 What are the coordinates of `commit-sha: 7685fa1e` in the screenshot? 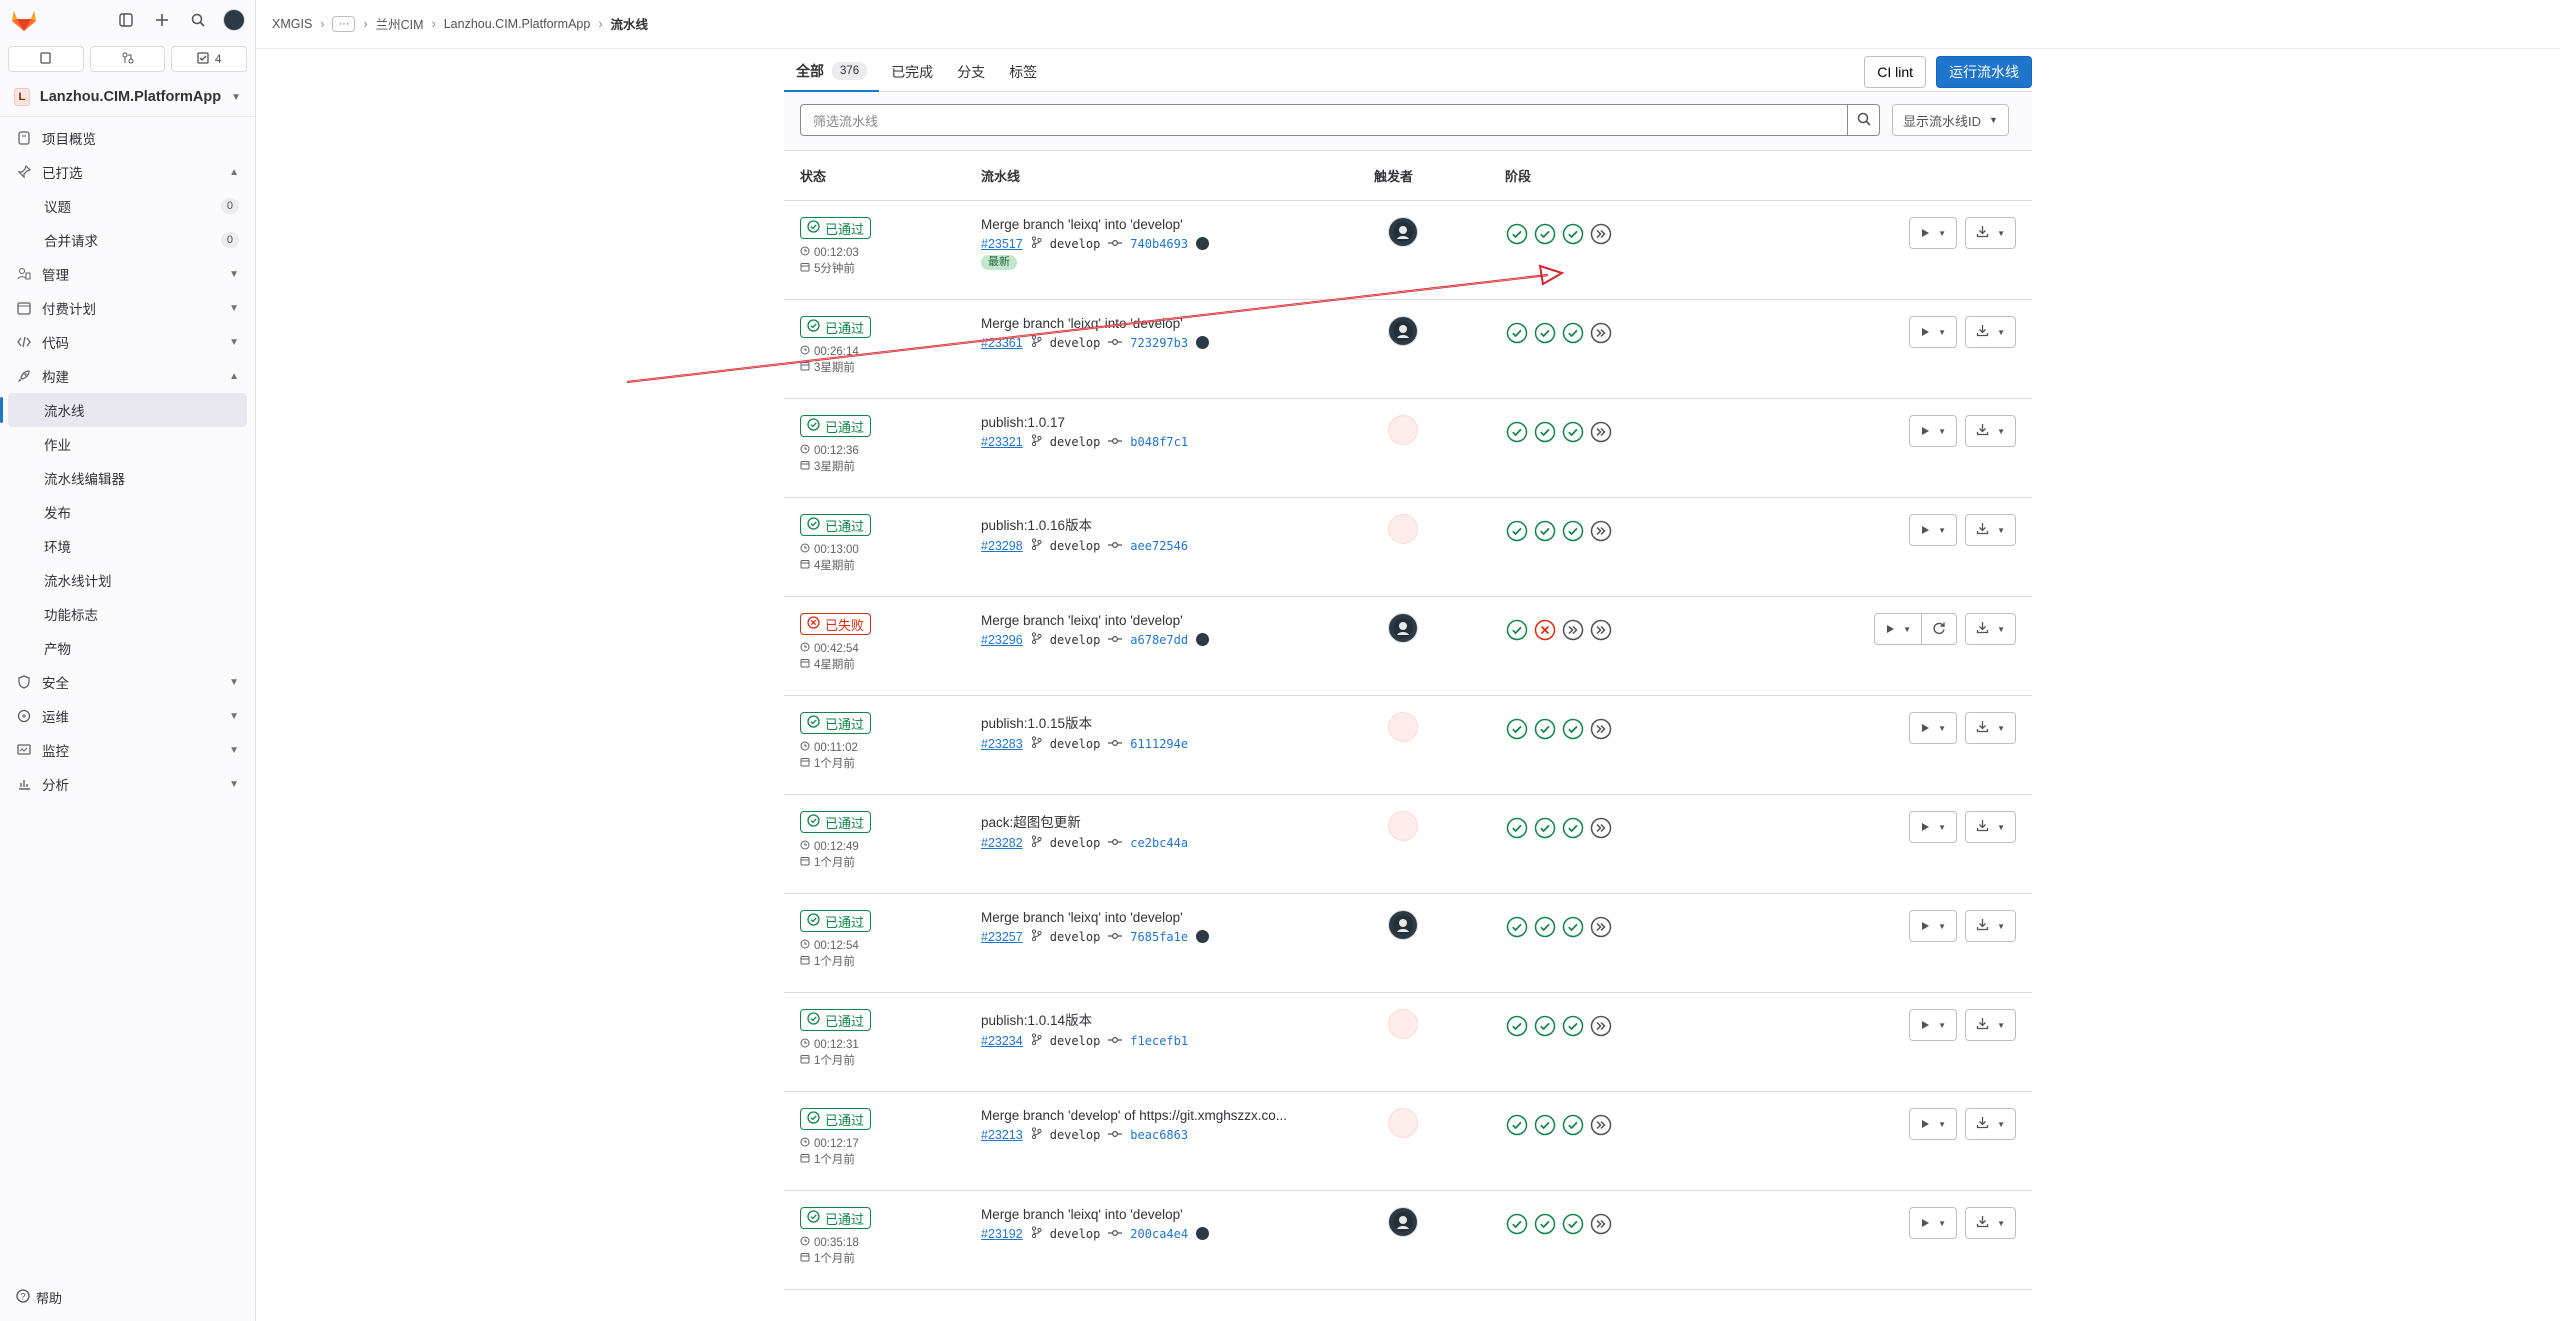 It's located at (1159, 937).